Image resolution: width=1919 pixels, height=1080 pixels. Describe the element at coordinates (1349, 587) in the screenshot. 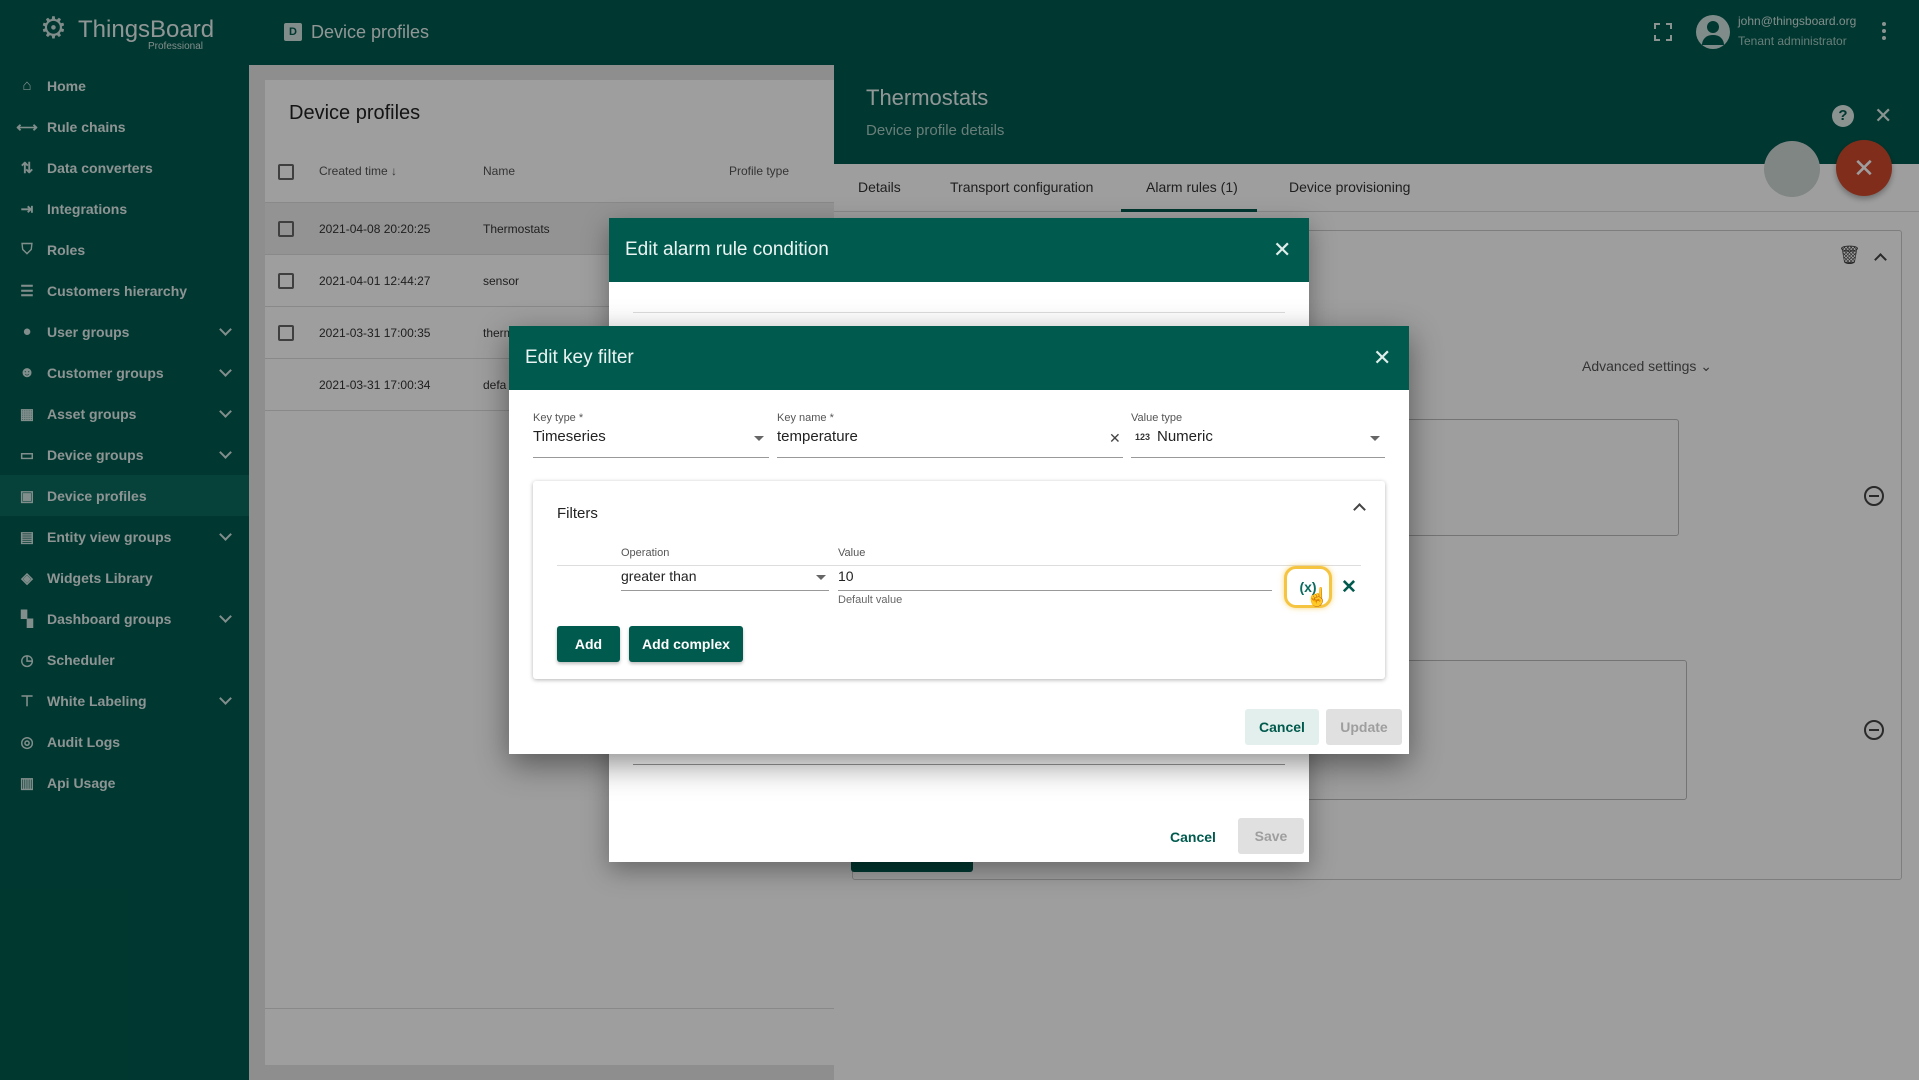

I see `remove-filter-icon: ✕` at that location.